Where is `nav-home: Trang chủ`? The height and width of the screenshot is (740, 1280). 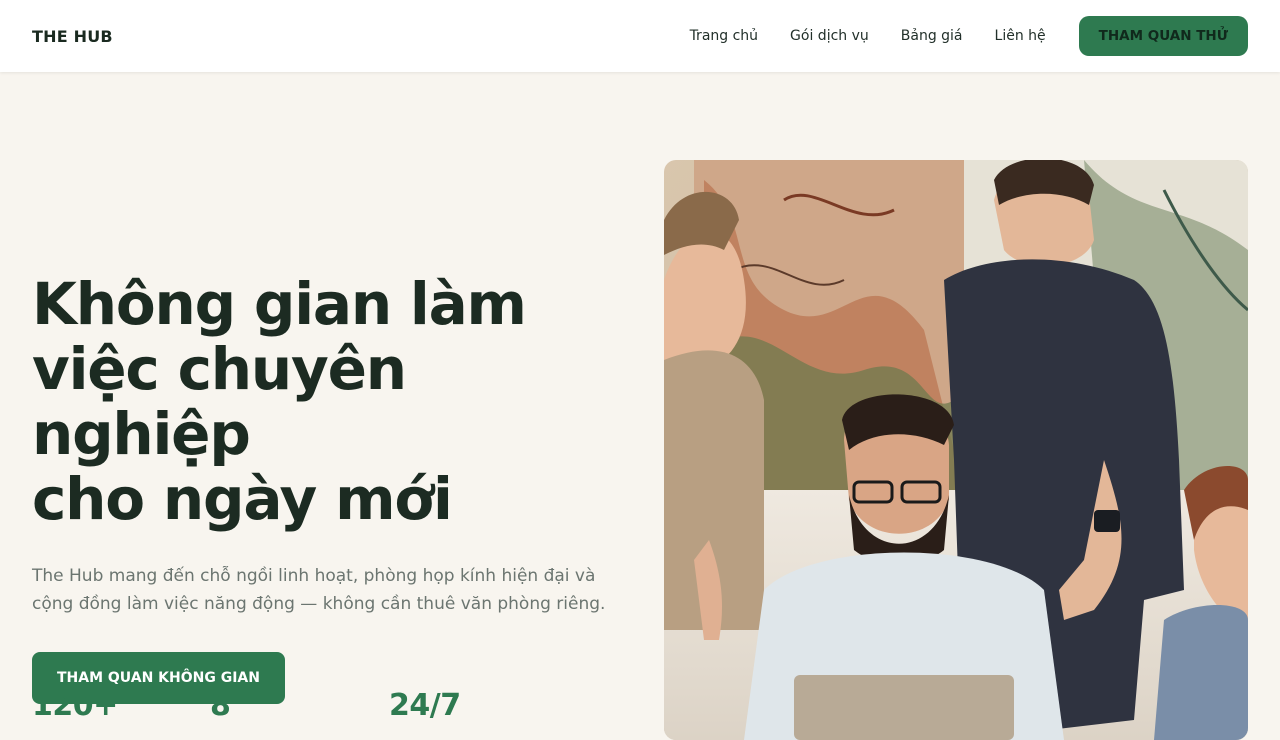
nav-home: Trang chủ is located at coordinates (724, 36).